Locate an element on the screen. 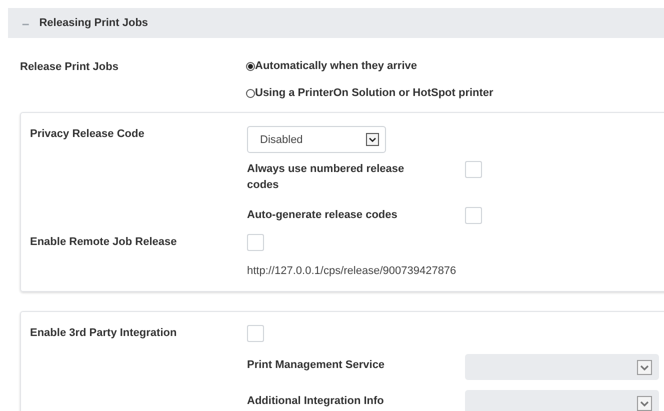 This screenshot has height=411, width=664. option-label: Additional Integration Info is located at coordinates (316, 401).